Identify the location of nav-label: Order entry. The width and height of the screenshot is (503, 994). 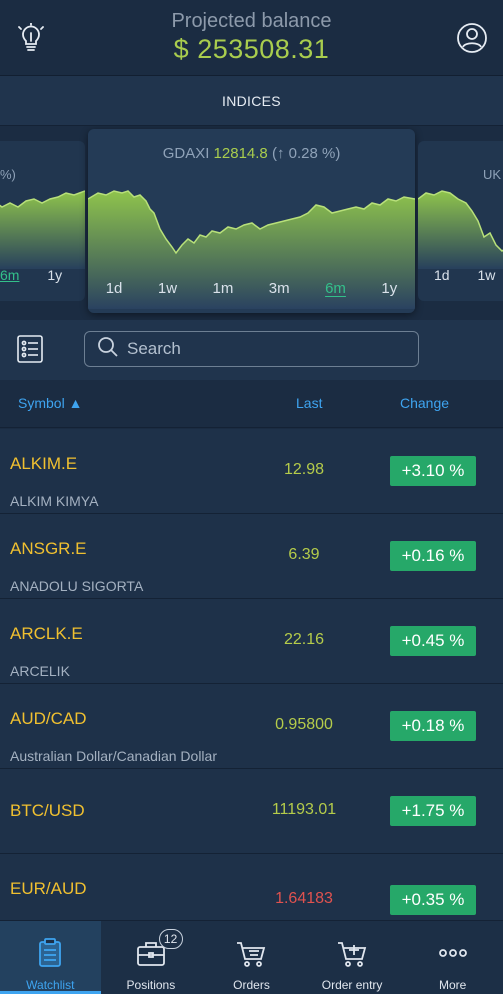
(352, 985).